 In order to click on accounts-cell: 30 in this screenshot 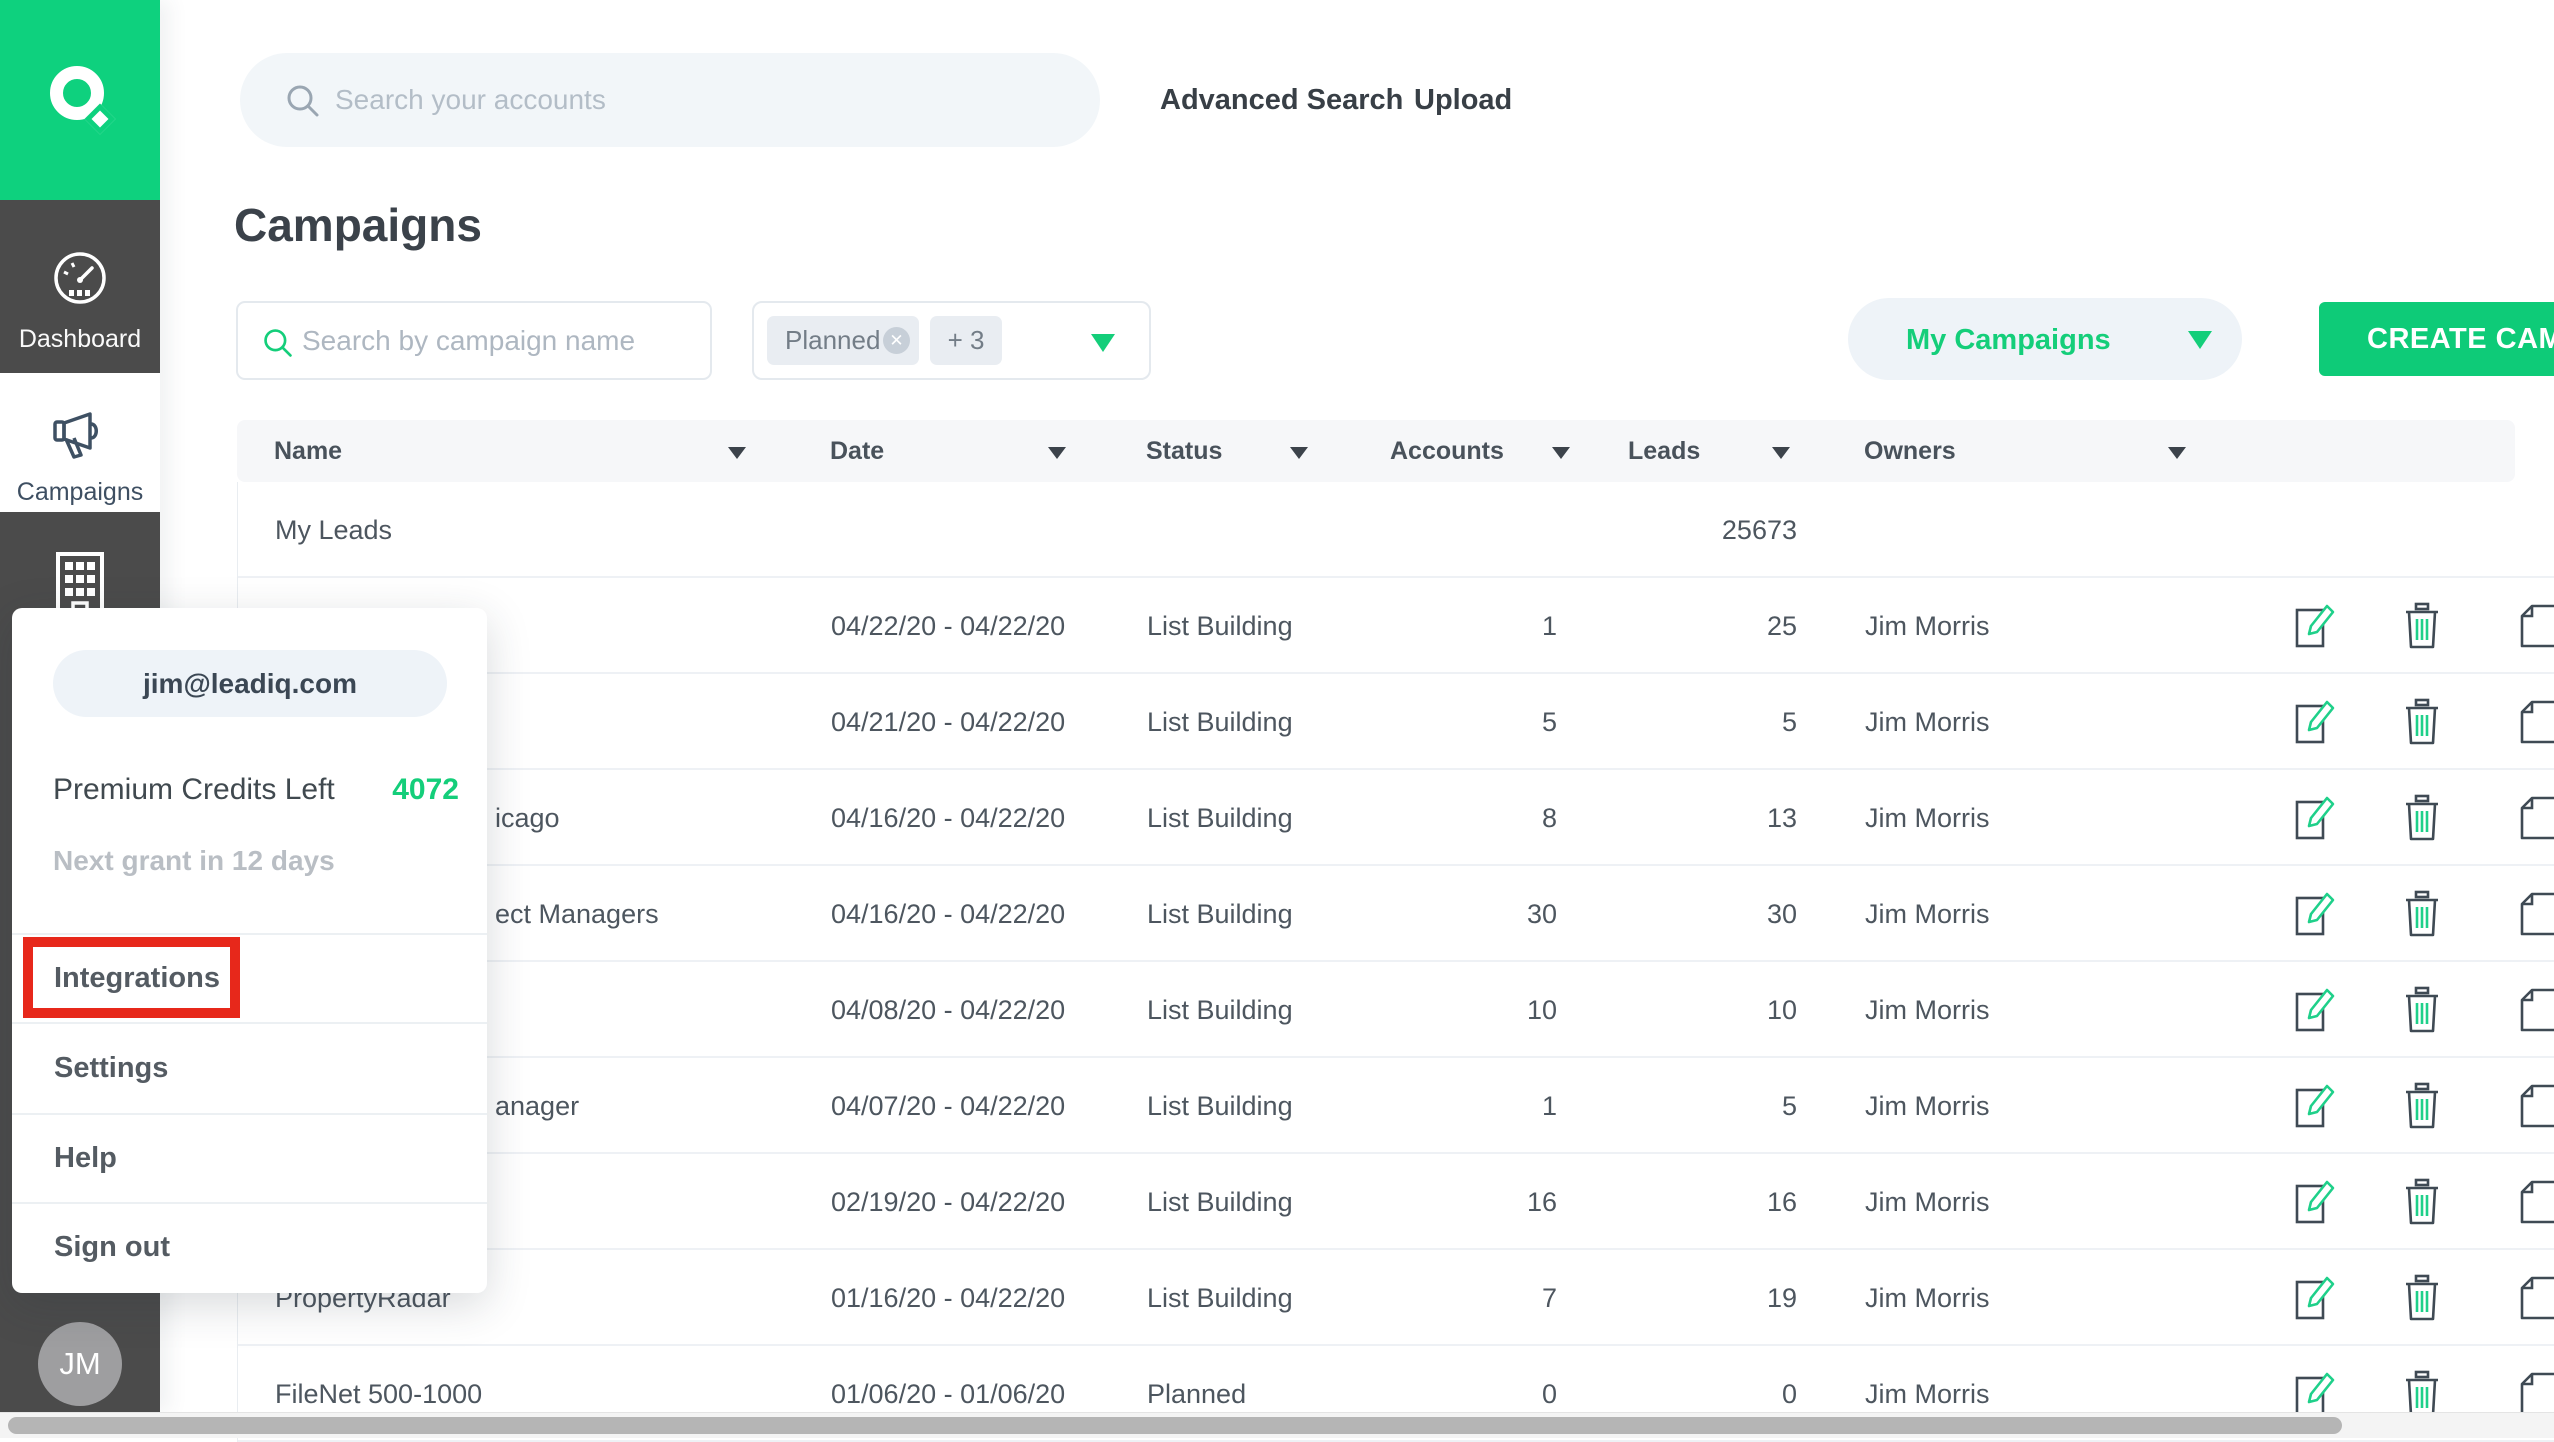, I will do `click(1541, 914)`.